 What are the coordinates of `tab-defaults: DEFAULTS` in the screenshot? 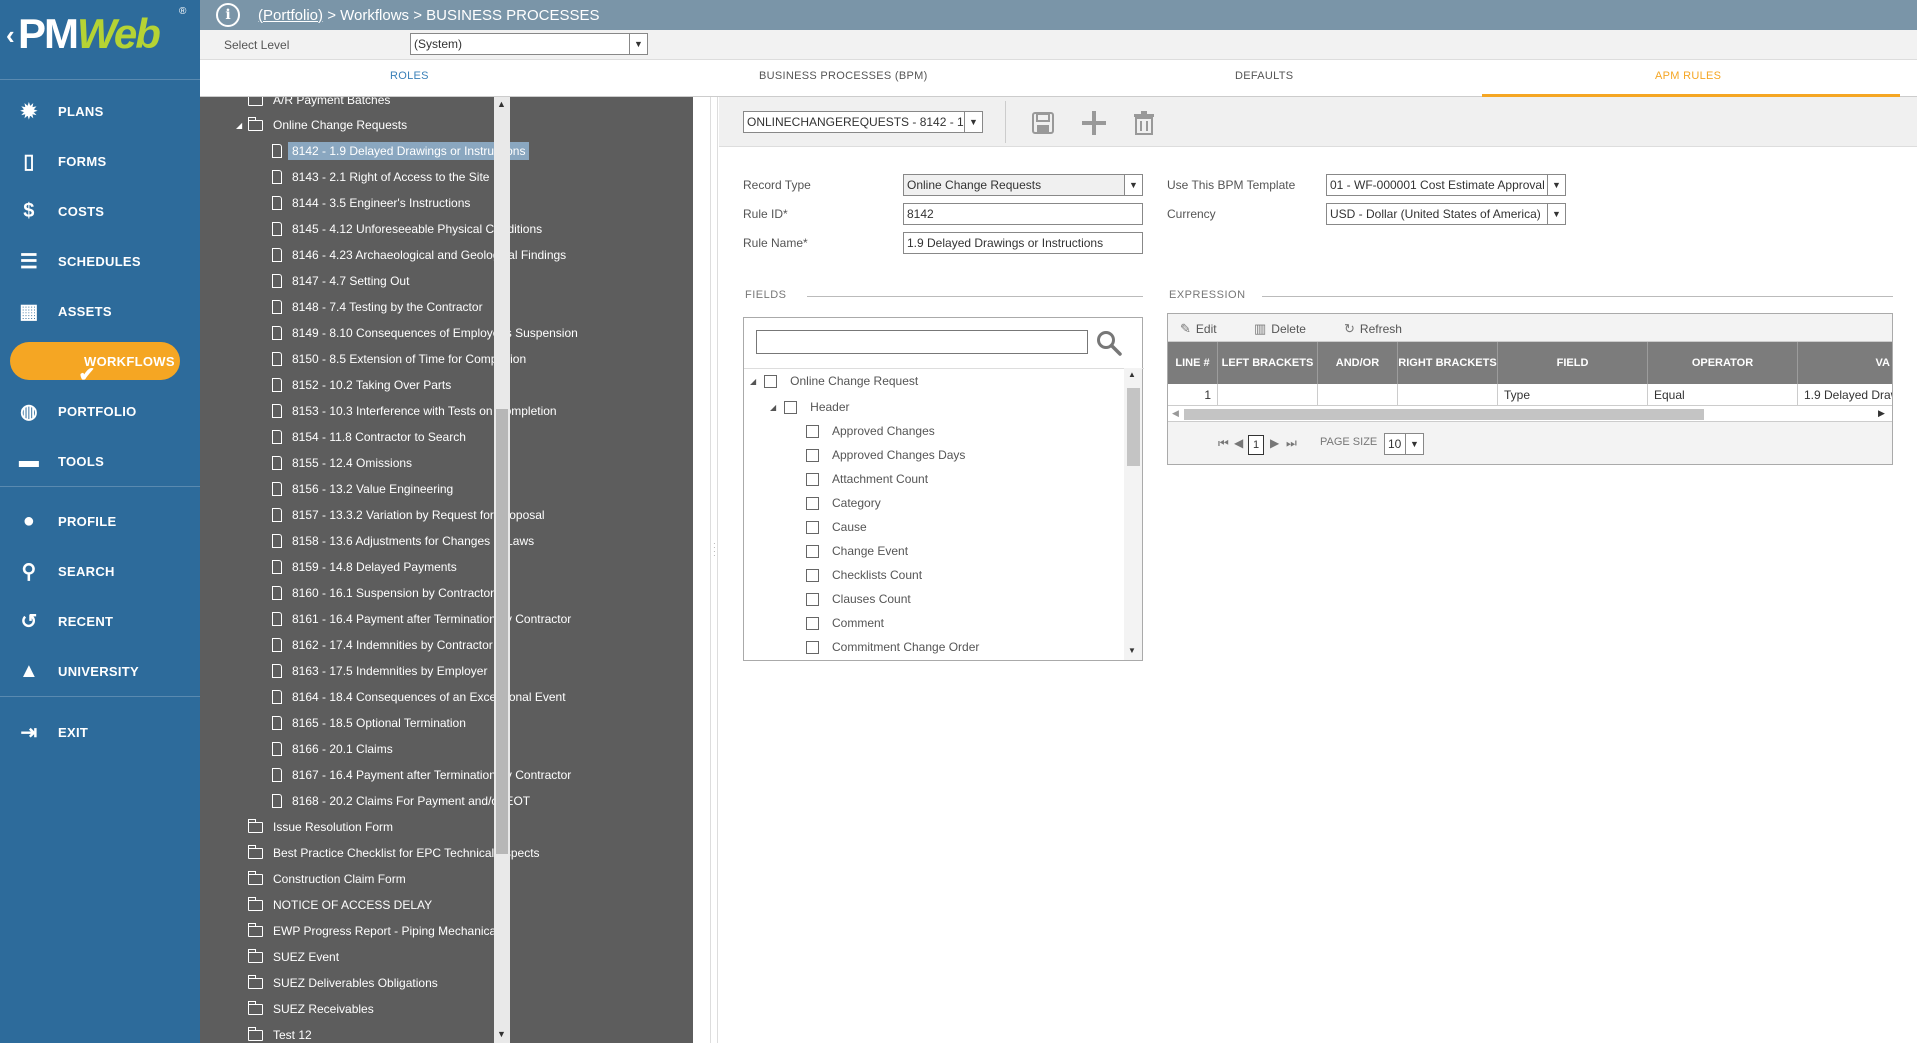 It's located at (1264, 76).